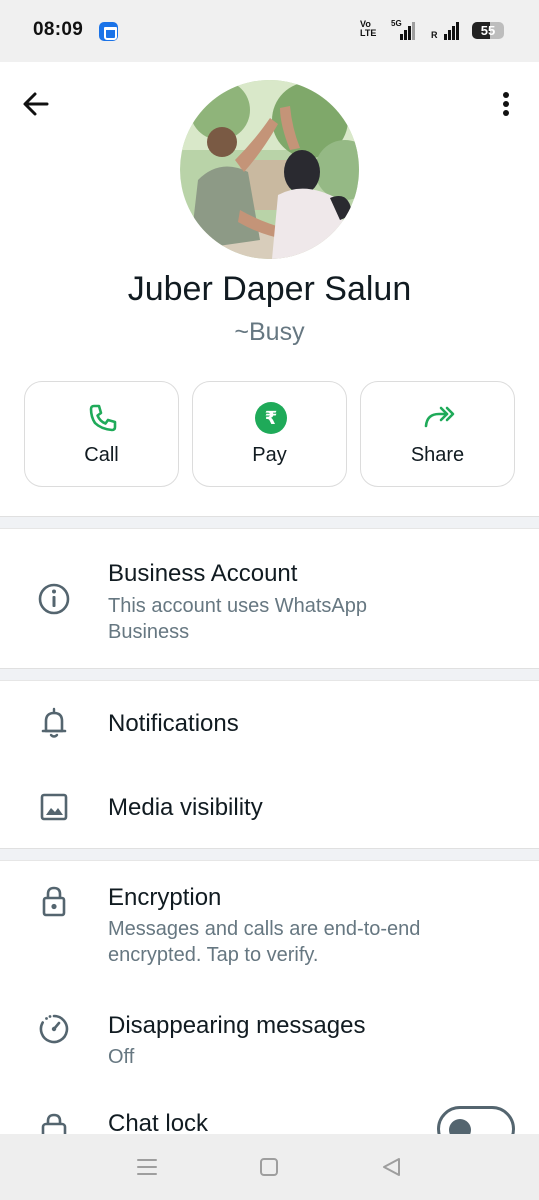 The height and width of the screenshot is (1200, 539). Describe the element at coordinates (101, 434) in the screenshot. I see `call-button: Call` at that location.